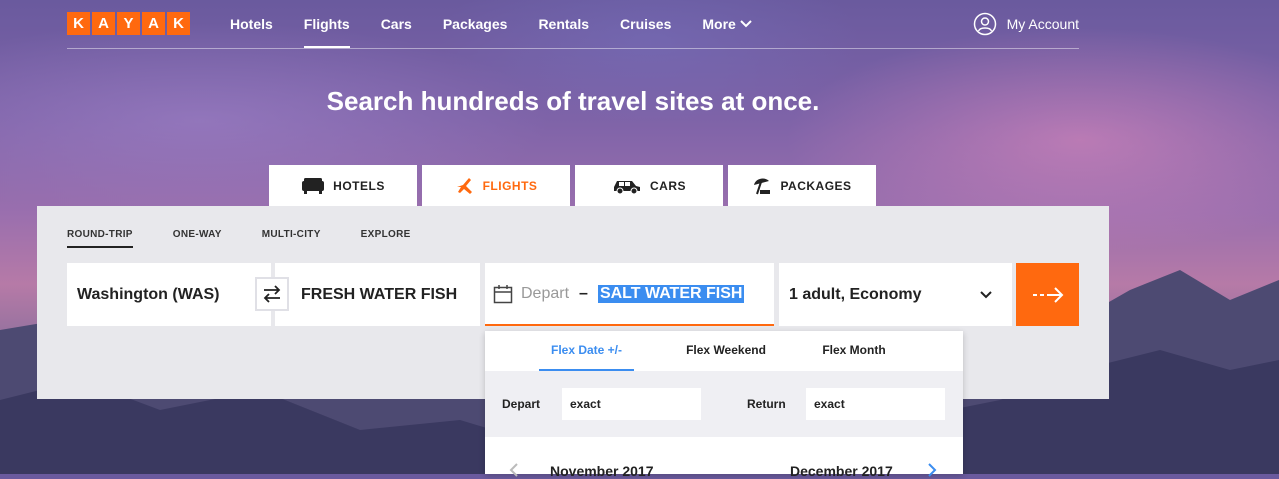  What do you see at coordinates (645, 24) in the screenshot?
I see `nav-link-cruises: Cruises` at bounding box center [645, 24].